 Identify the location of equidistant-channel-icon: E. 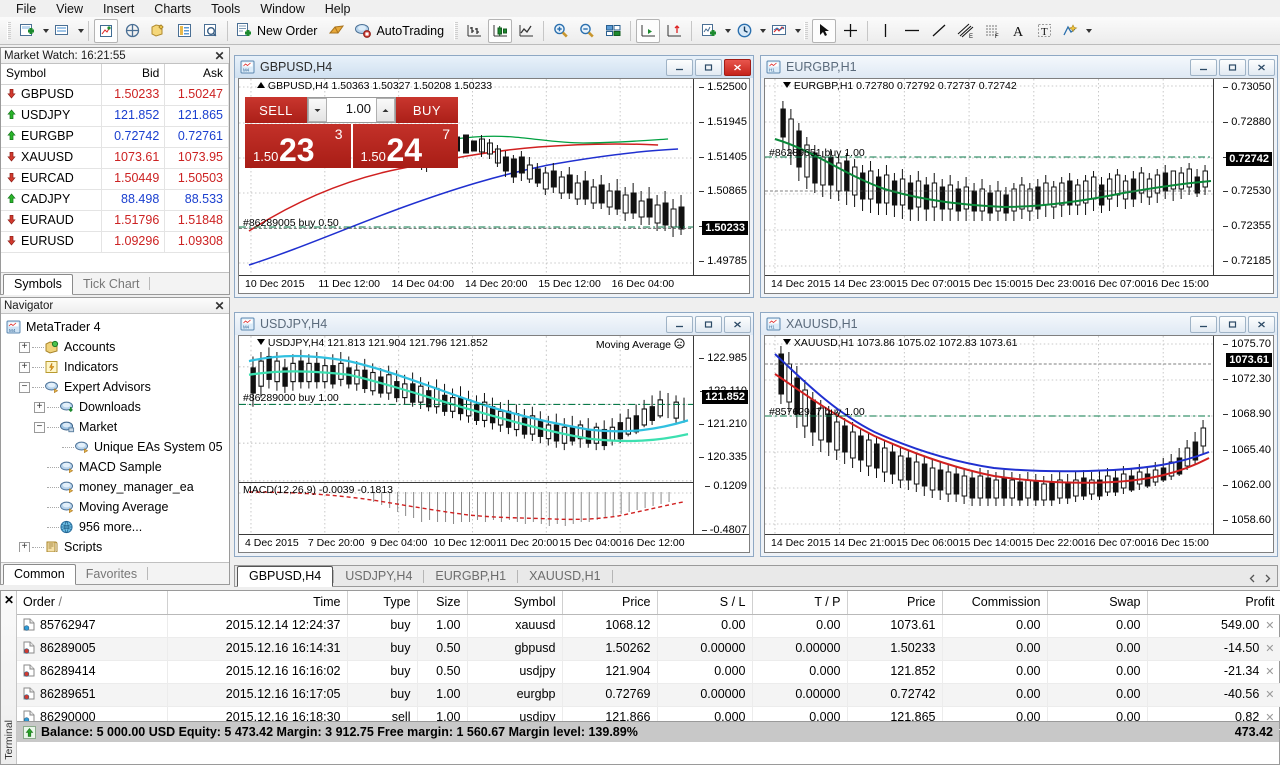
(965, 31).